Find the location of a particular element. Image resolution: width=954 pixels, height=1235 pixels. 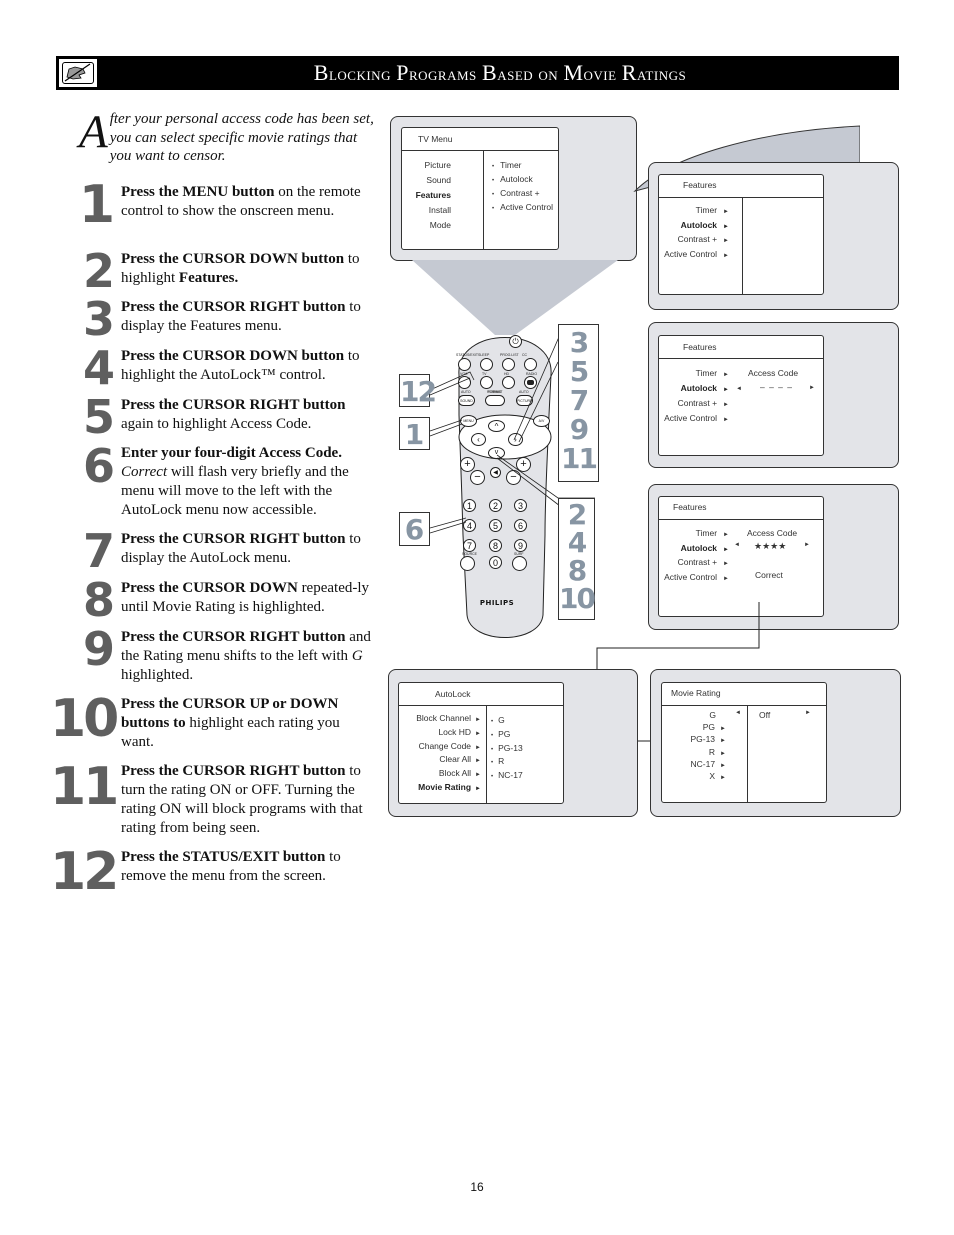

menu-button: MENU is located at coordinates (468, 421).